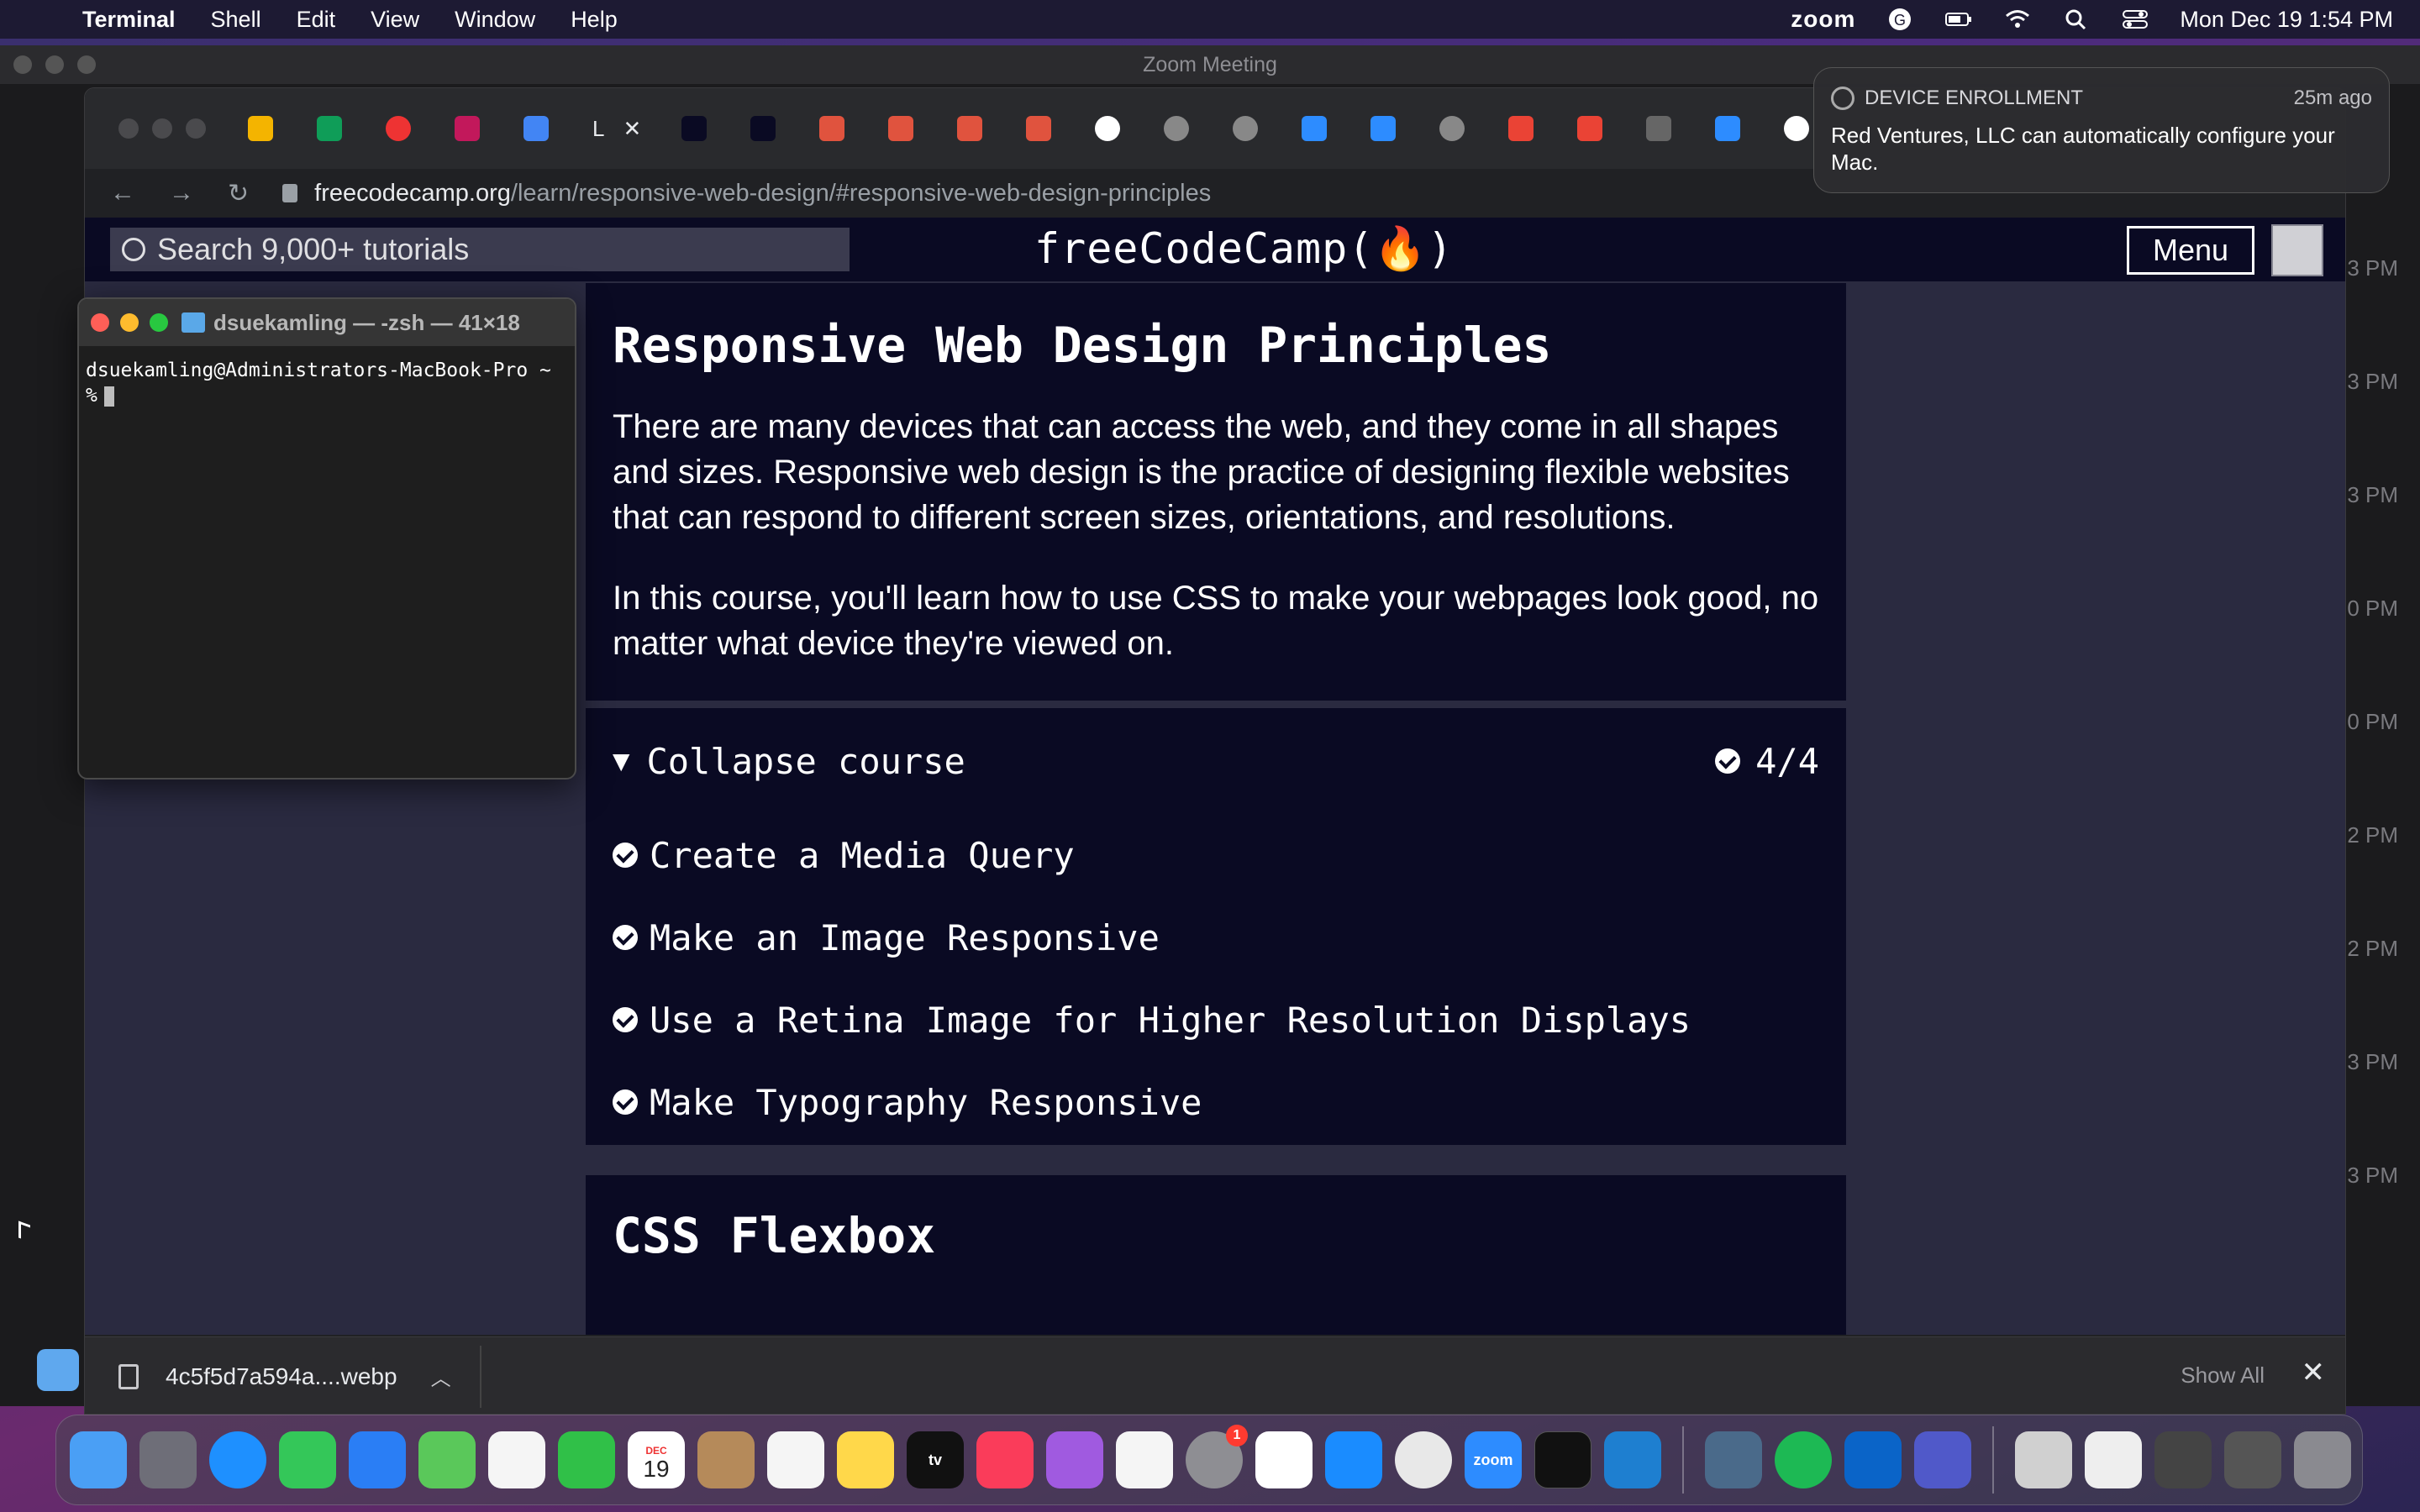 This screenshot has height=1512, width=2420. I want to click on dock-safari-icon, so click(238, 1459).